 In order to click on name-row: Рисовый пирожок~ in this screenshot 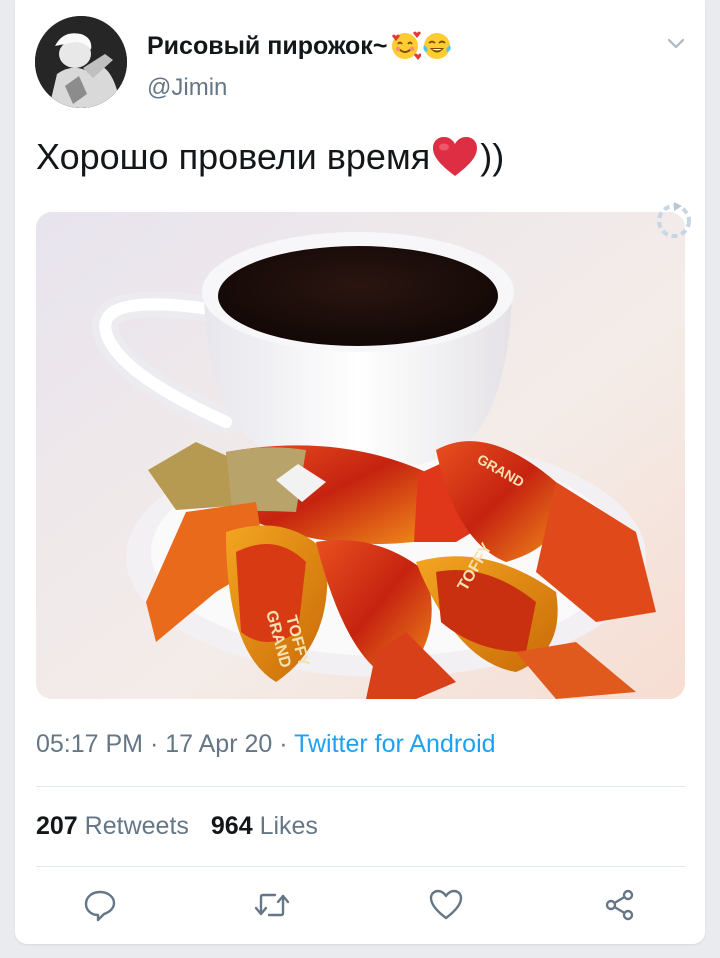, I will do `click(300, 46)`.